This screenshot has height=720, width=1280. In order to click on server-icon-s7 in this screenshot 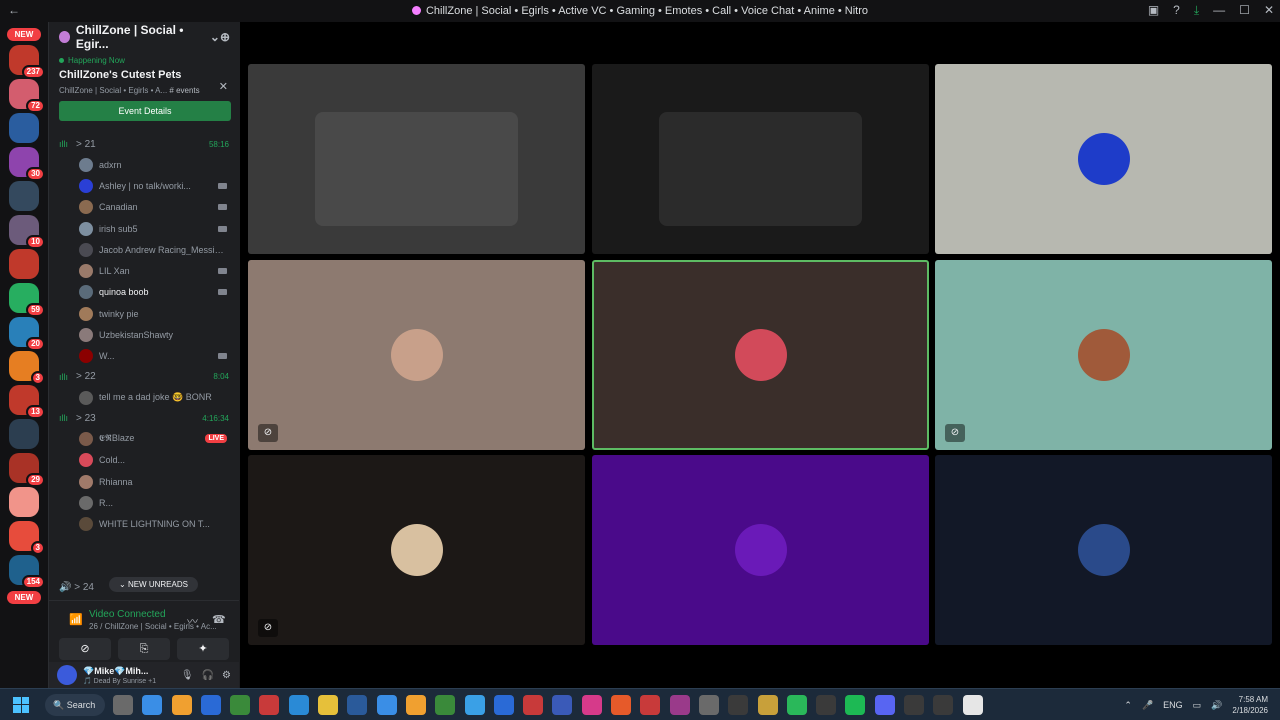, I will do `click(24, 264)`.